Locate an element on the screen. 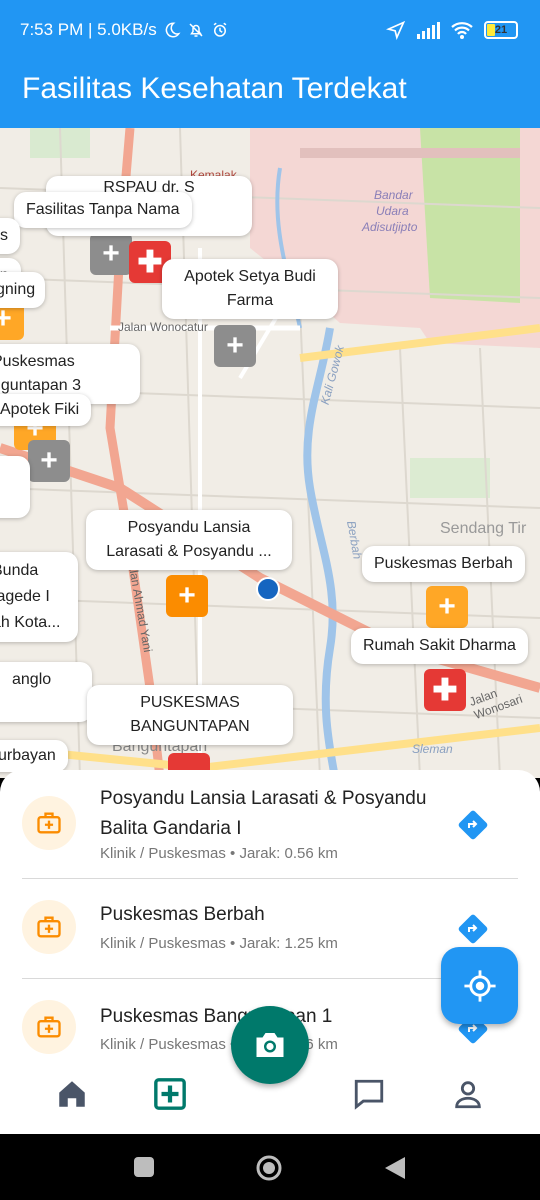  red-hospital-marker: ✚ is located at coordinates (445, 690).